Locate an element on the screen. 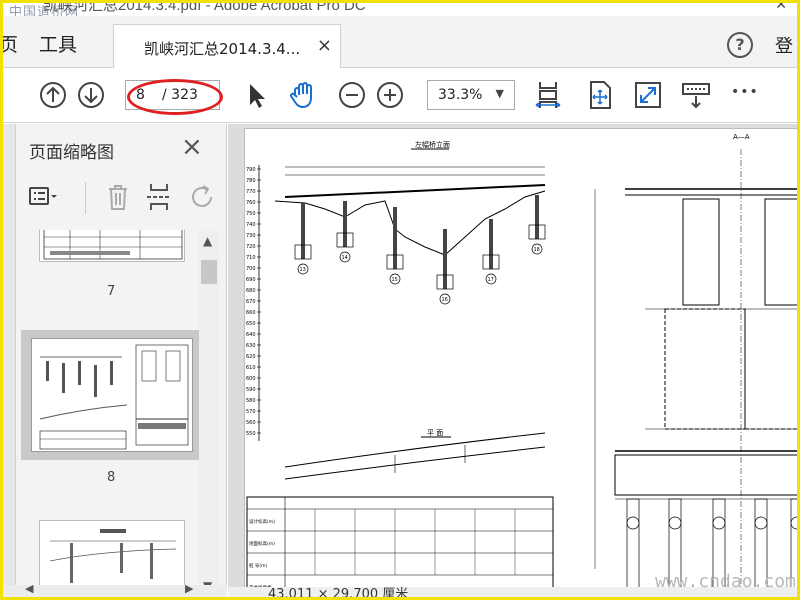 This screenshot has width=800, height=600. zoom-out-button is located at coordinates (352, 95).